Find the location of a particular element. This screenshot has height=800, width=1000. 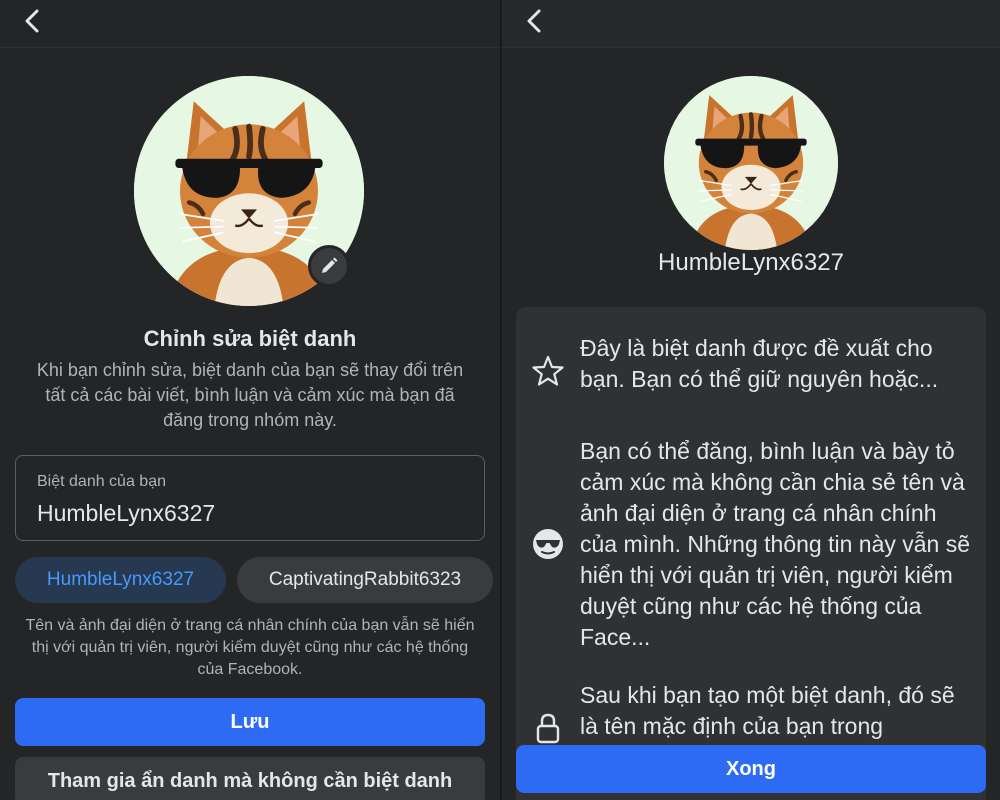

save-button: Lưu is located at coordinates (250, 722).